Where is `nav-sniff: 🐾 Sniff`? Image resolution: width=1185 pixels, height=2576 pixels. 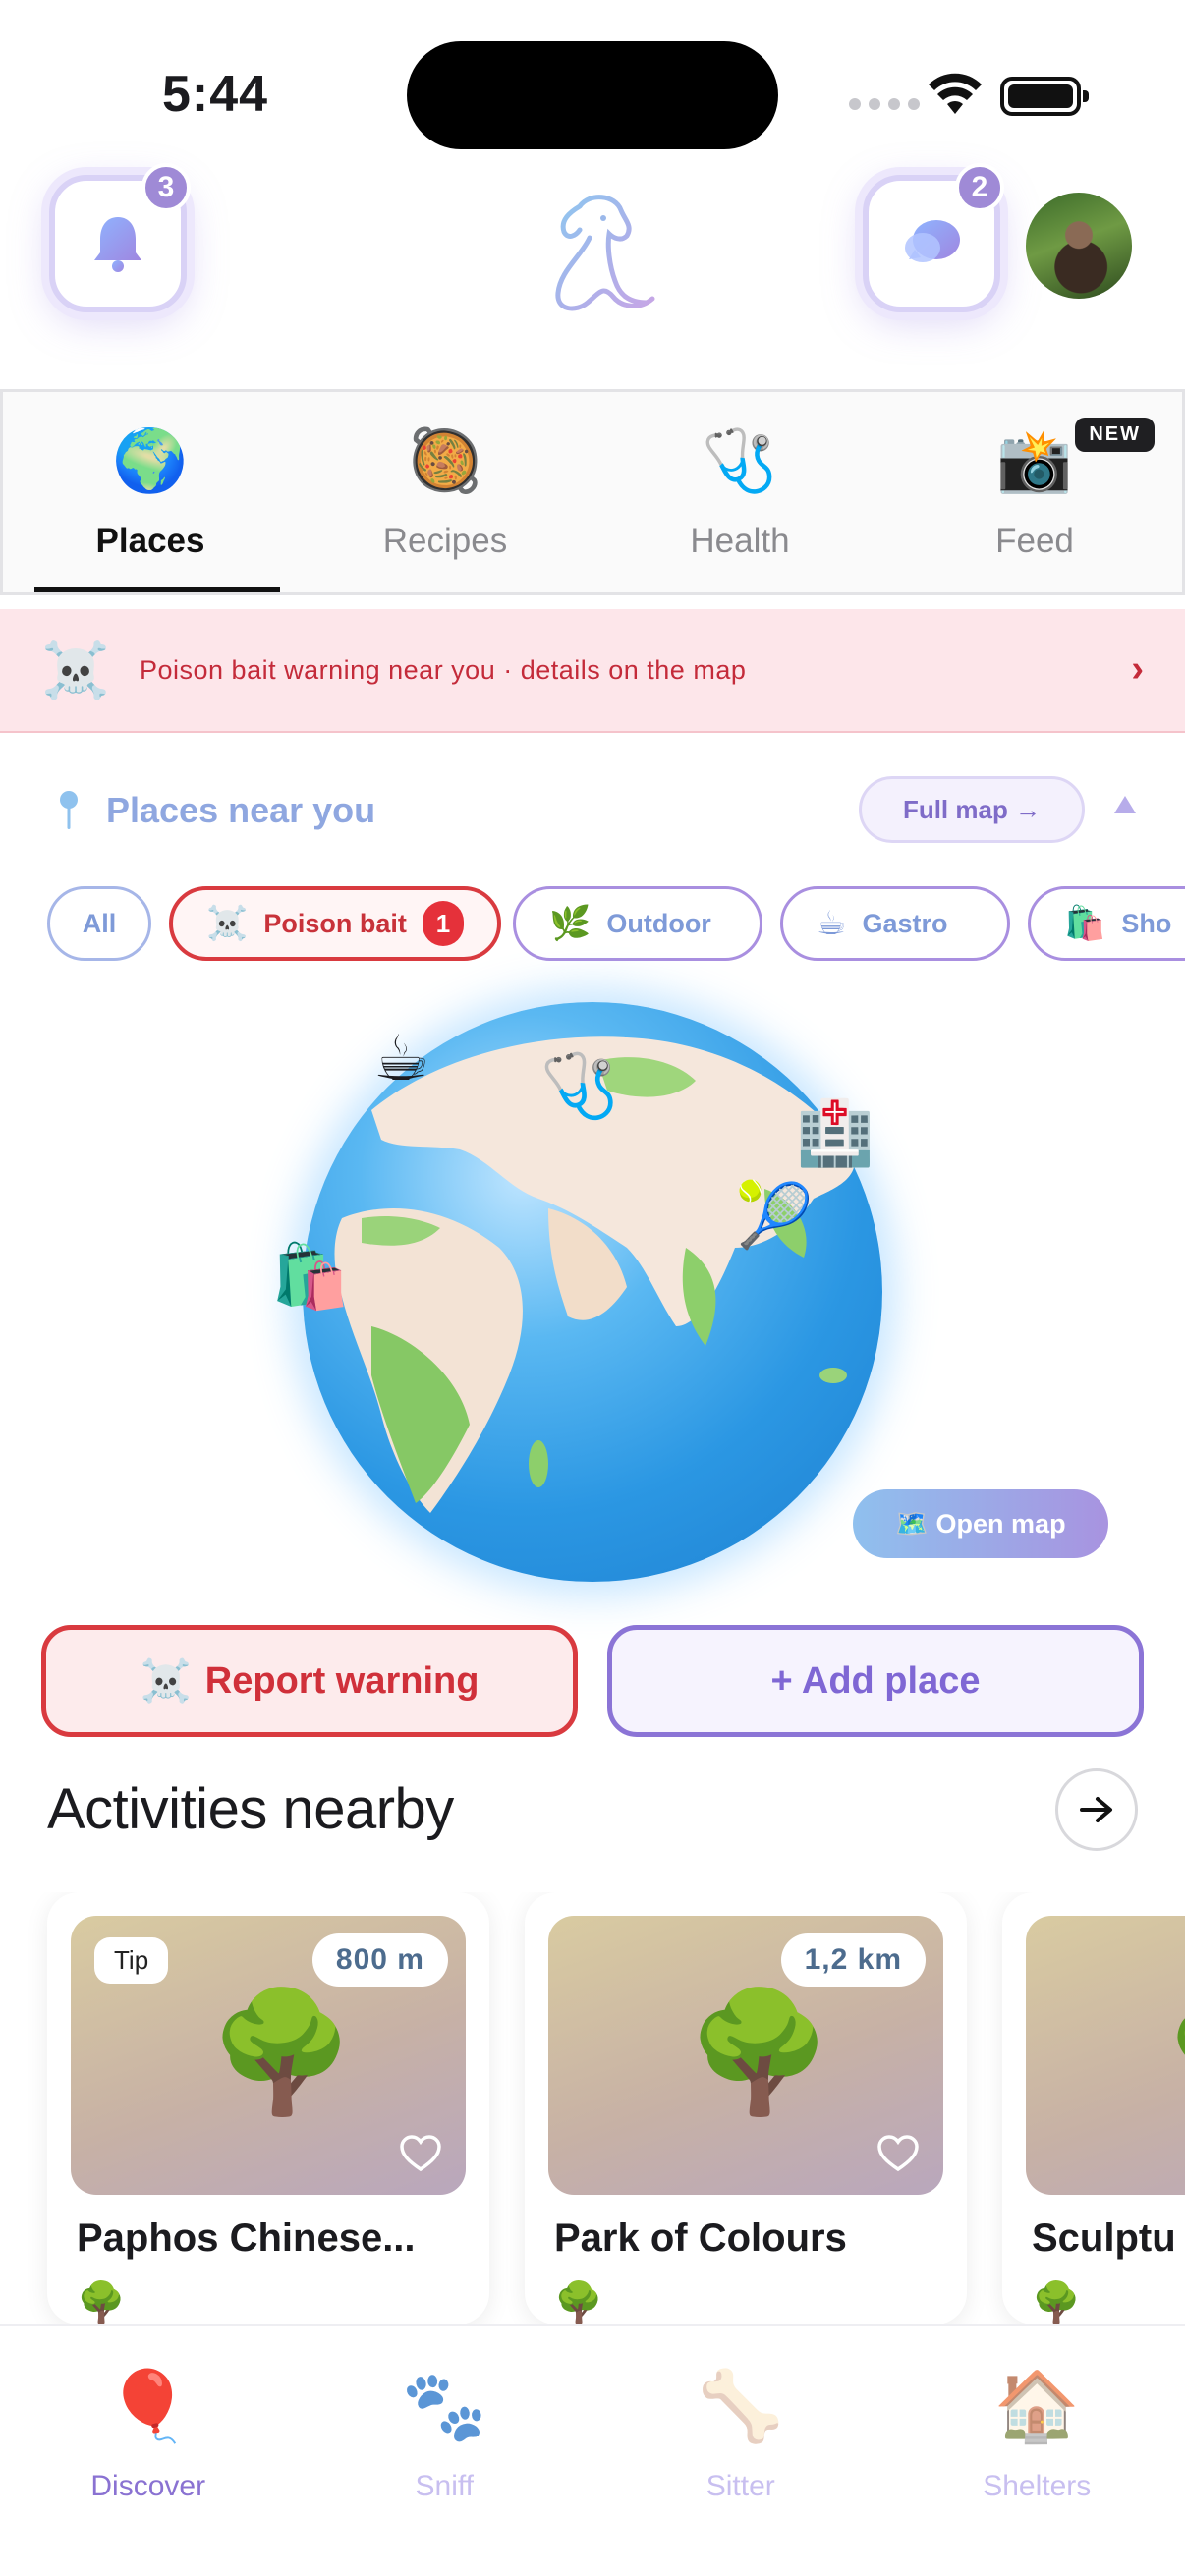 nav-sniff: 🐾 Sniff is located at coordinates (445, 2451).